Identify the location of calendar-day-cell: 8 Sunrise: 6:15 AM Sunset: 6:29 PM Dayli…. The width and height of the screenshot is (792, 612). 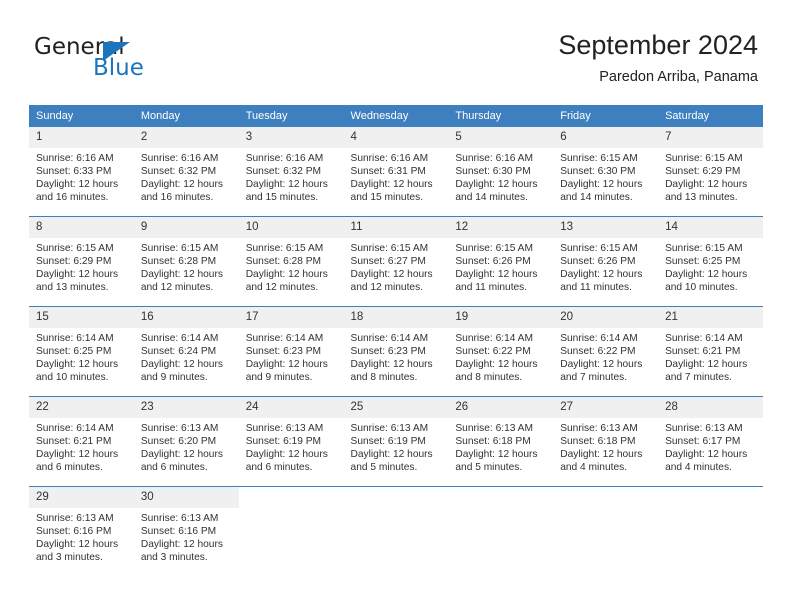
(81, 261).